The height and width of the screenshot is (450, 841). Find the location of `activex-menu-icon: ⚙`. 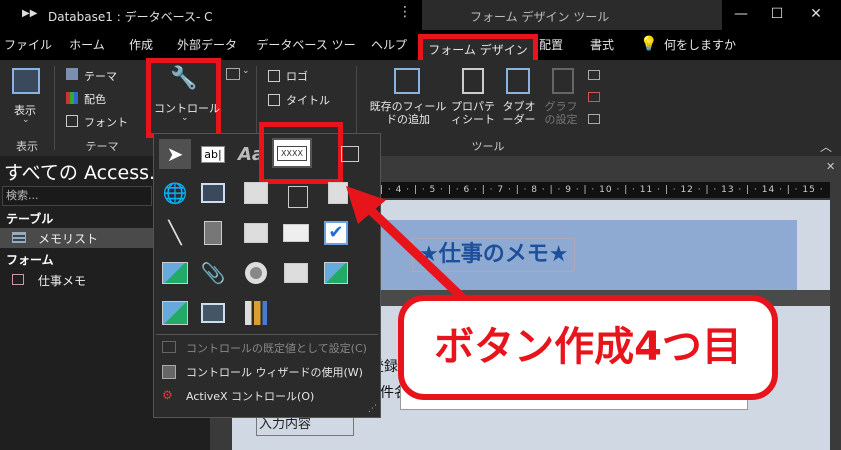

activex-menu-icon: ⚙ is located at coordinates (167, 395).